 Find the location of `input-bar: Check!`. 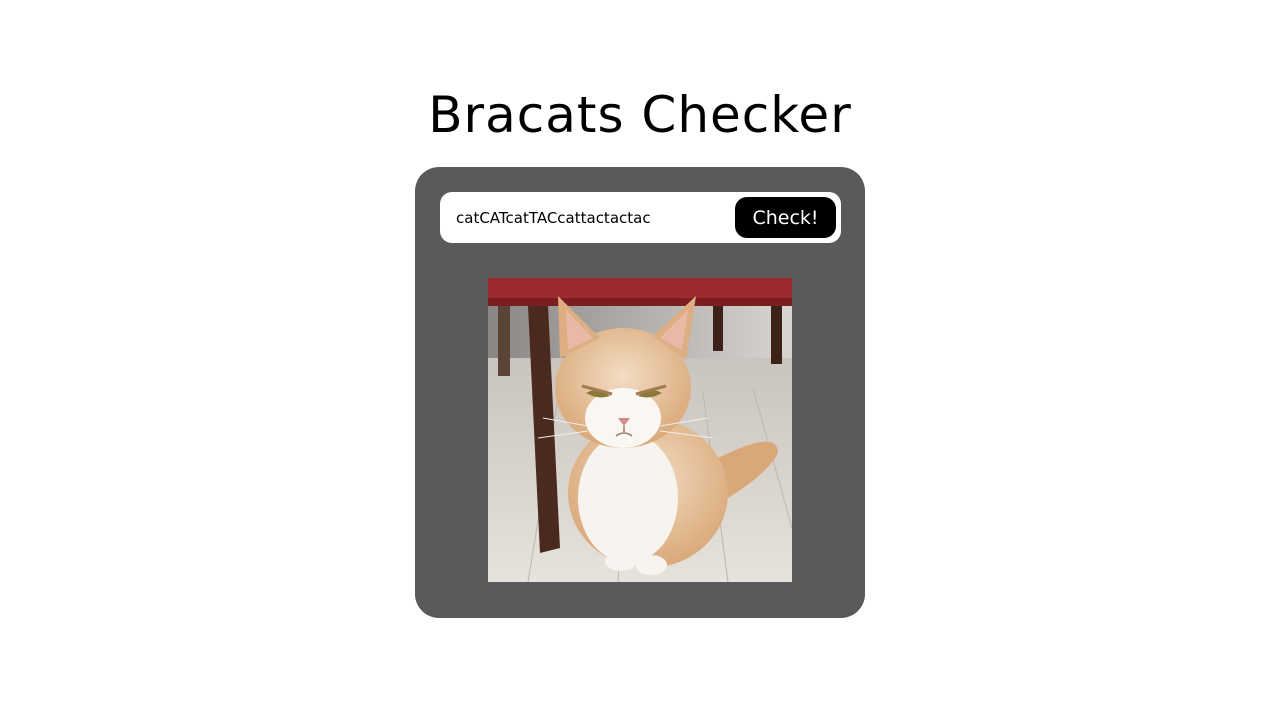

input-bar: Check! is located at coordinates (640, 217).